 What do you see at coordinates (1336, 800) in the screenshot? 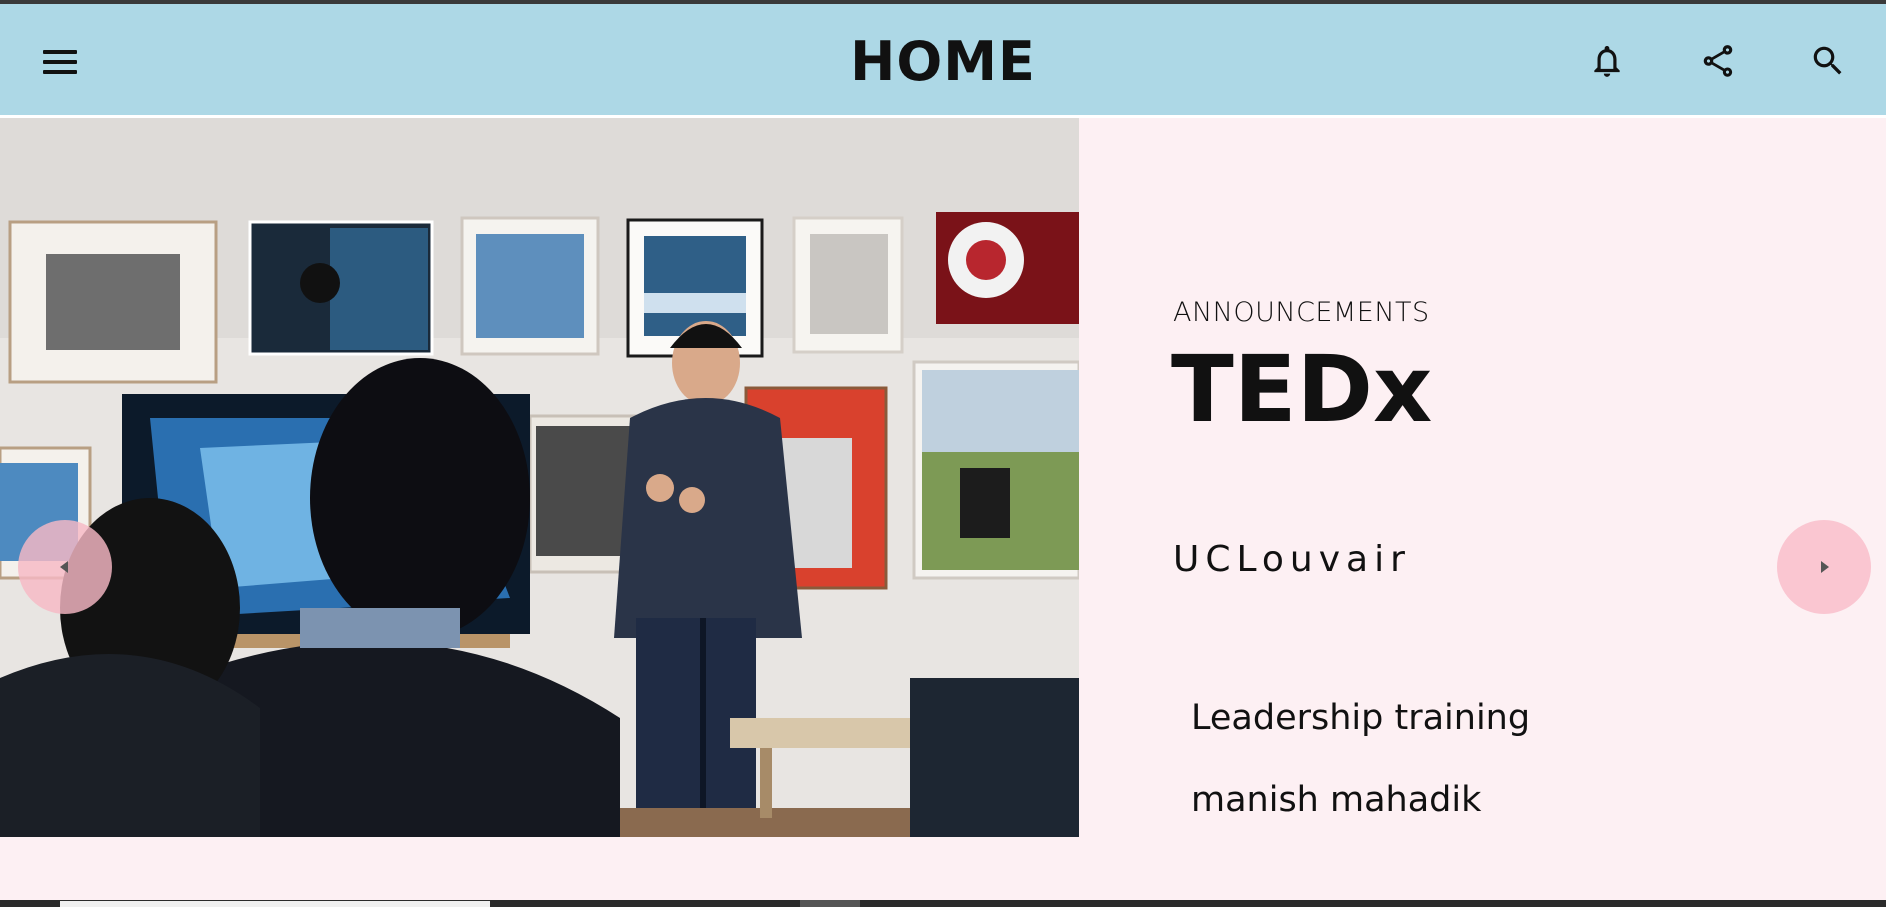
I see `announcement-item: manish mahadik` at bounding box center [1336, 800].